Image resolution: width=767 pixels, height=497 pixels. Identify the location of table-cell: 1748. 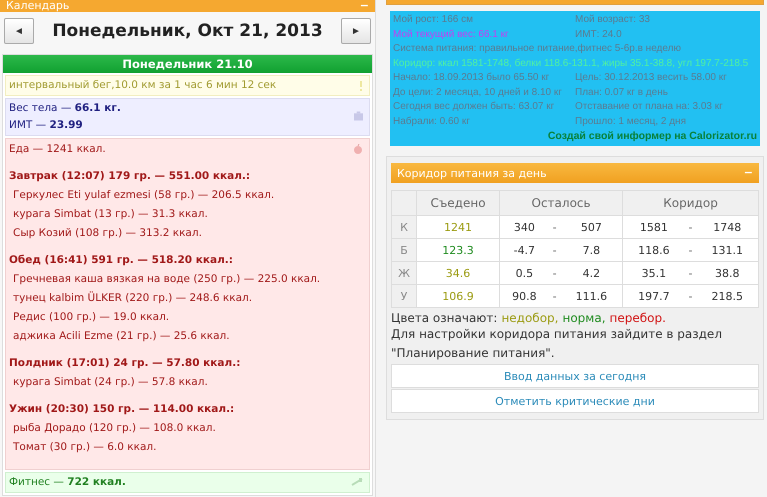
(727, 227).